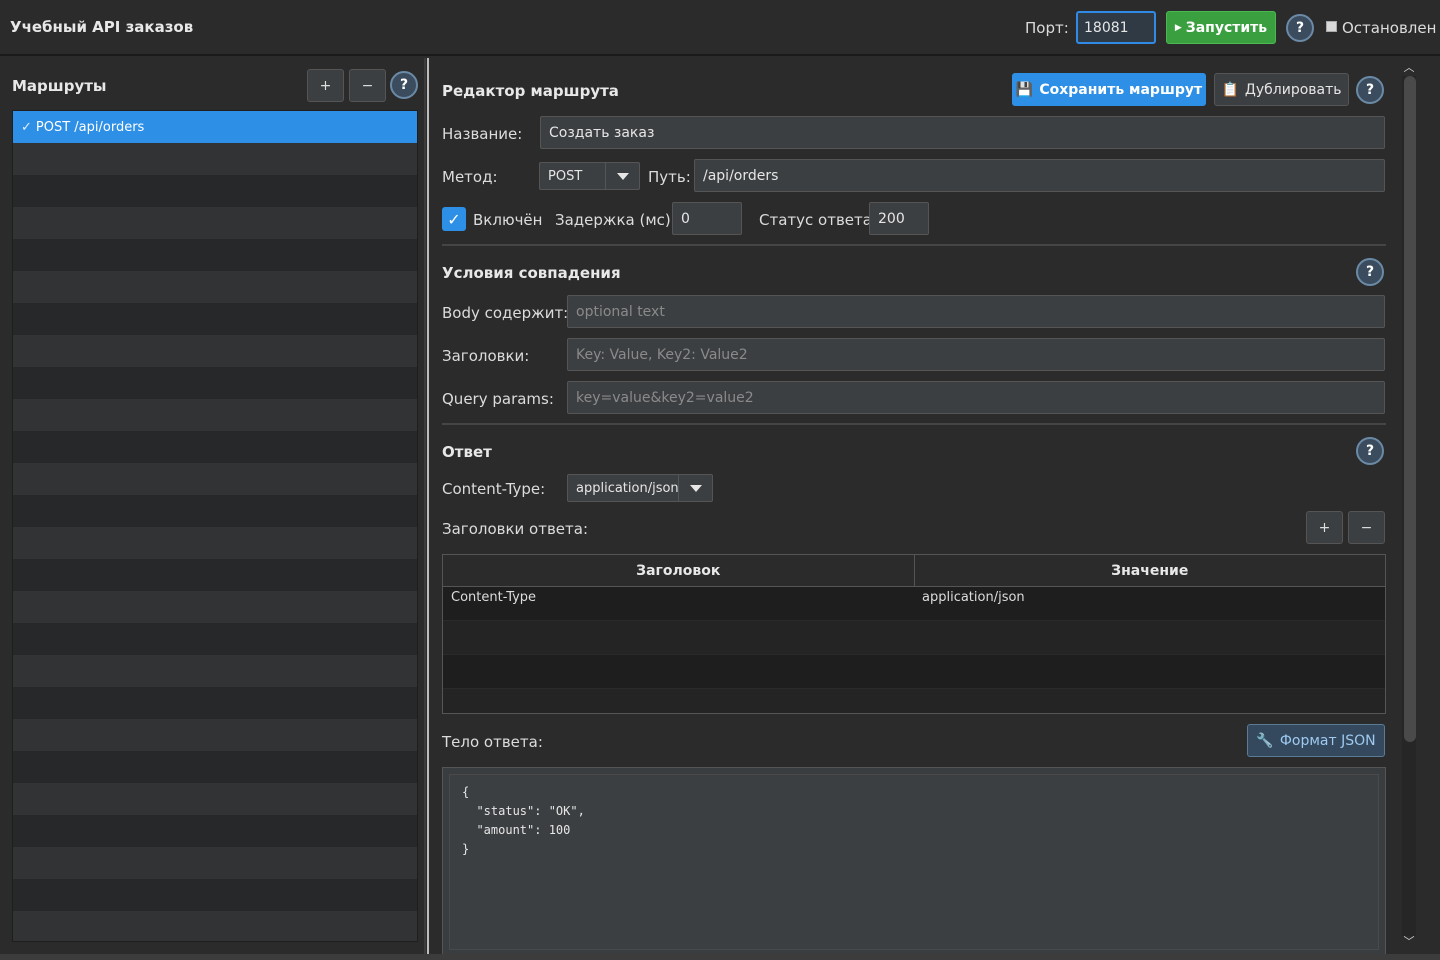 The height and width of the screenshot is (960, 1440). I want to click on format-json-label: Формат JSON, so click(1327, 740).